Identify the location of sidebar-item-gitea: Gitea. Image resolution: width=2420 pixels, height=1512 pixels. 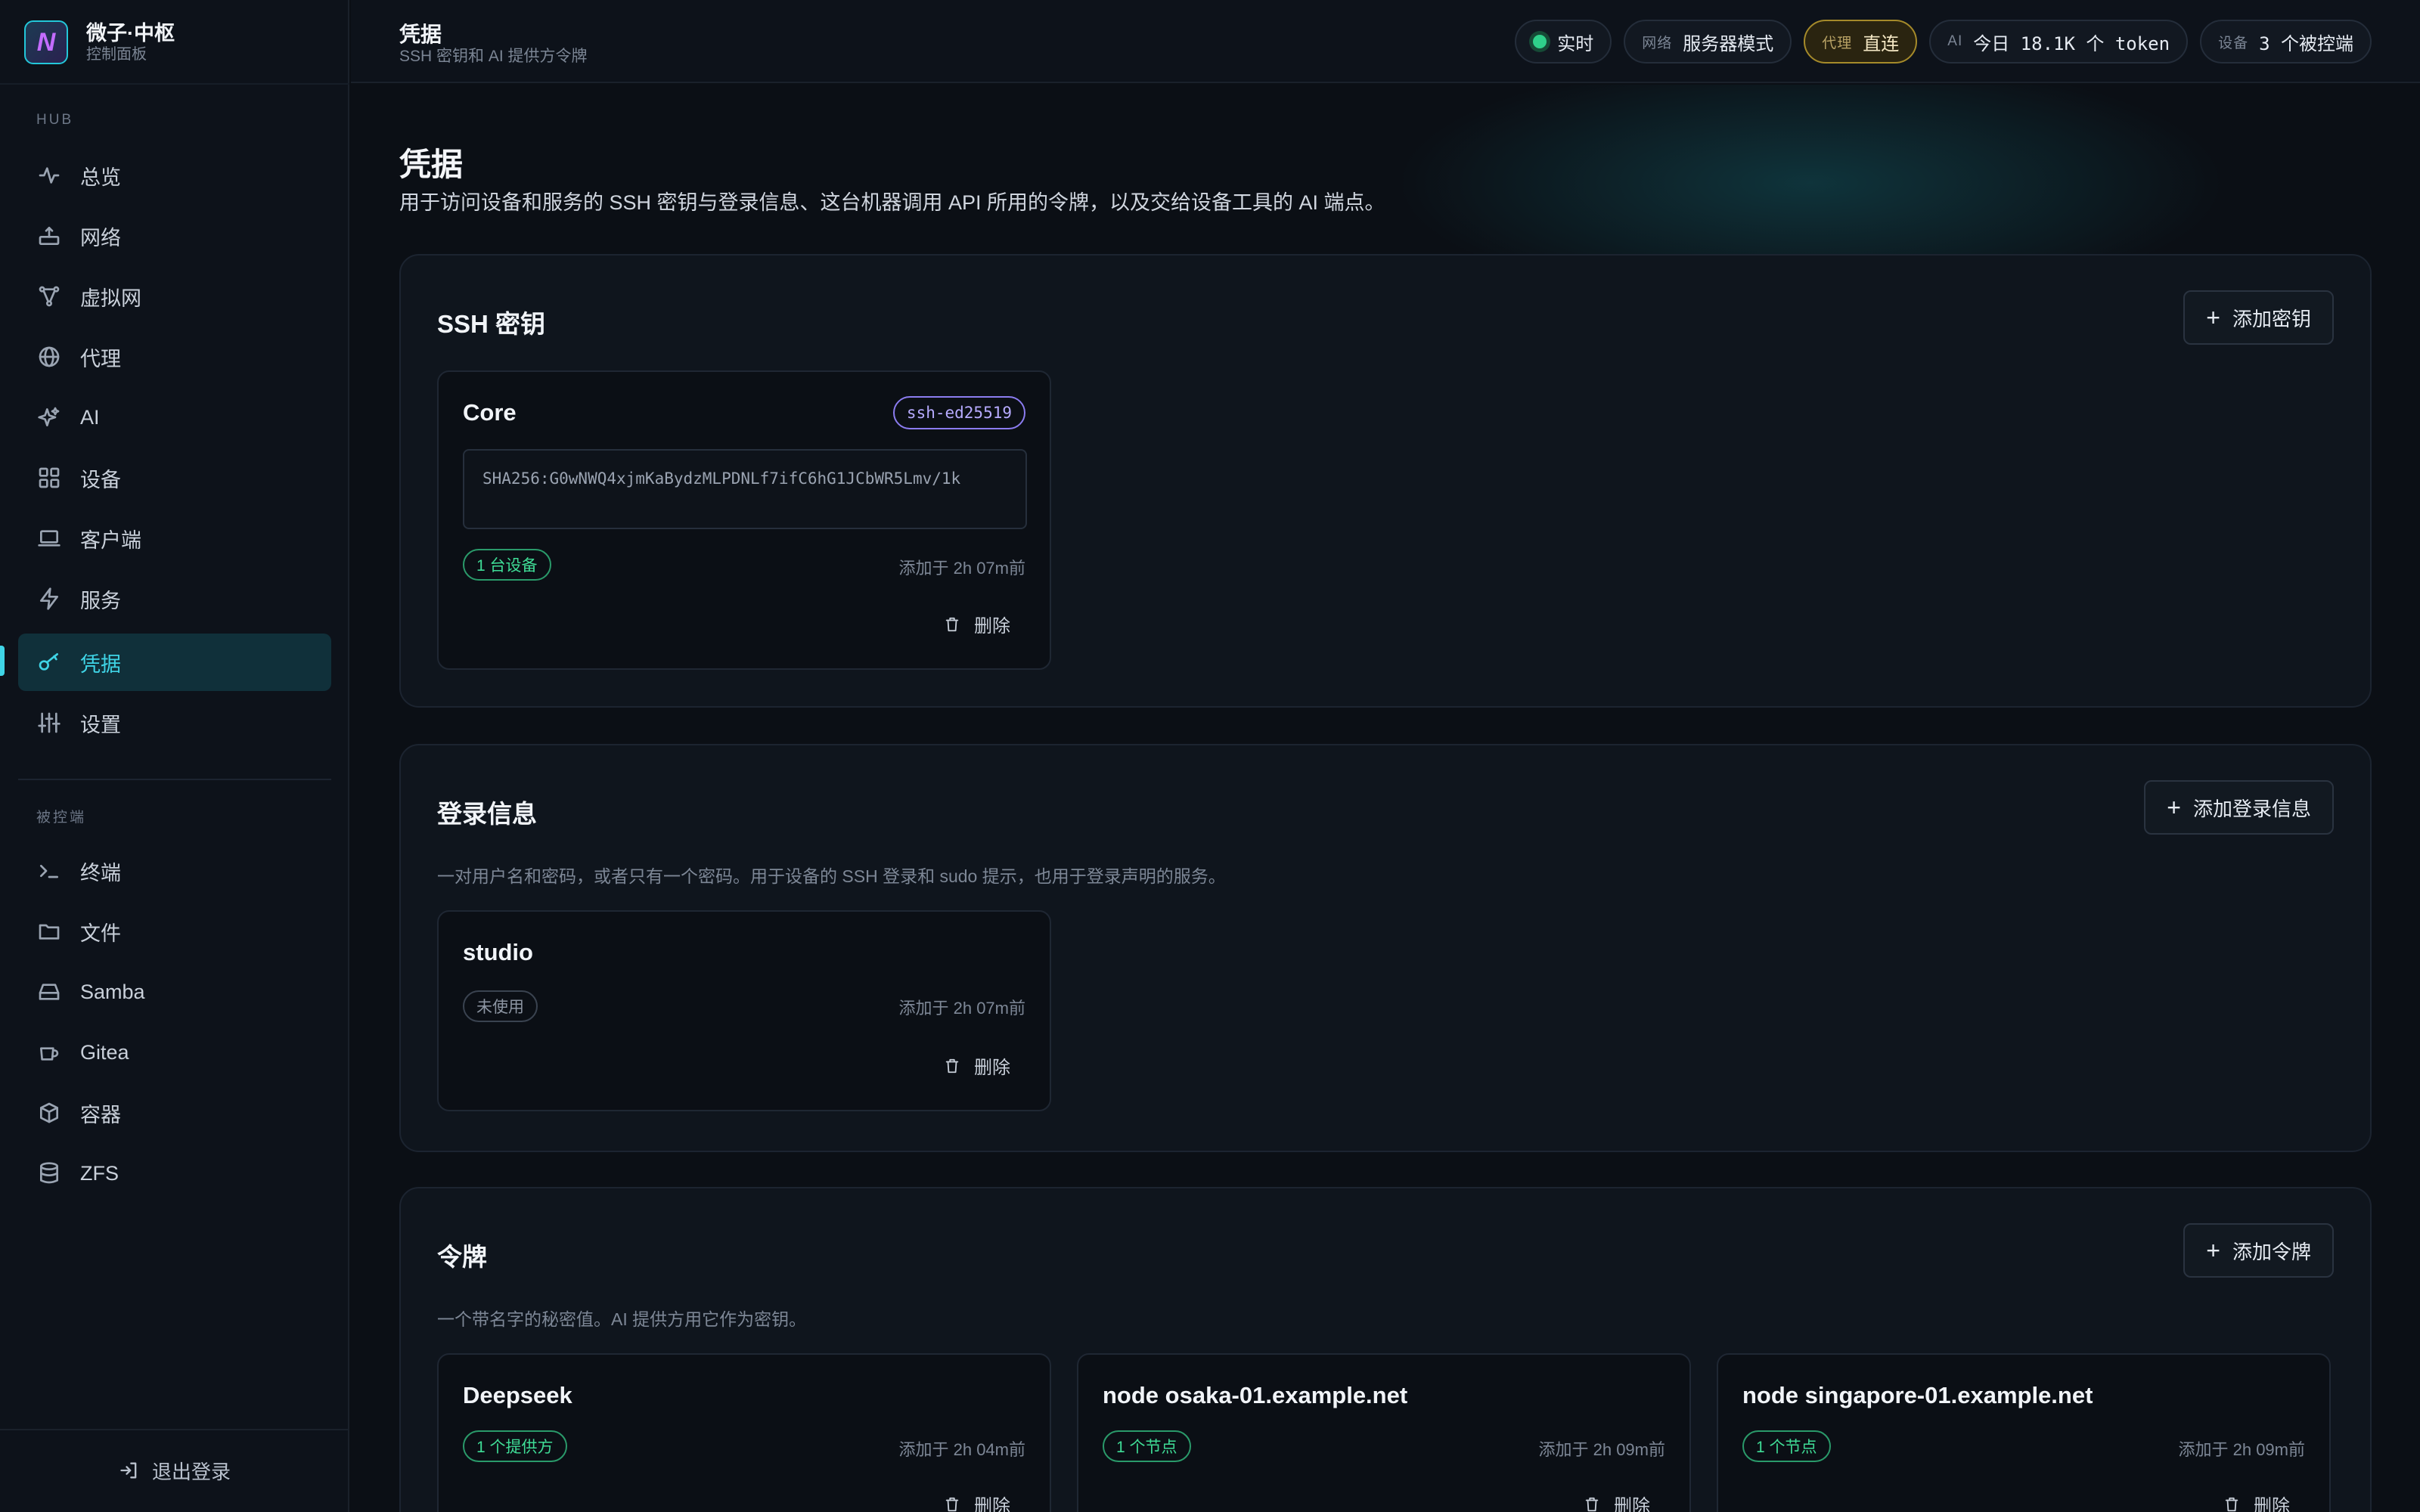
(174, 1052).